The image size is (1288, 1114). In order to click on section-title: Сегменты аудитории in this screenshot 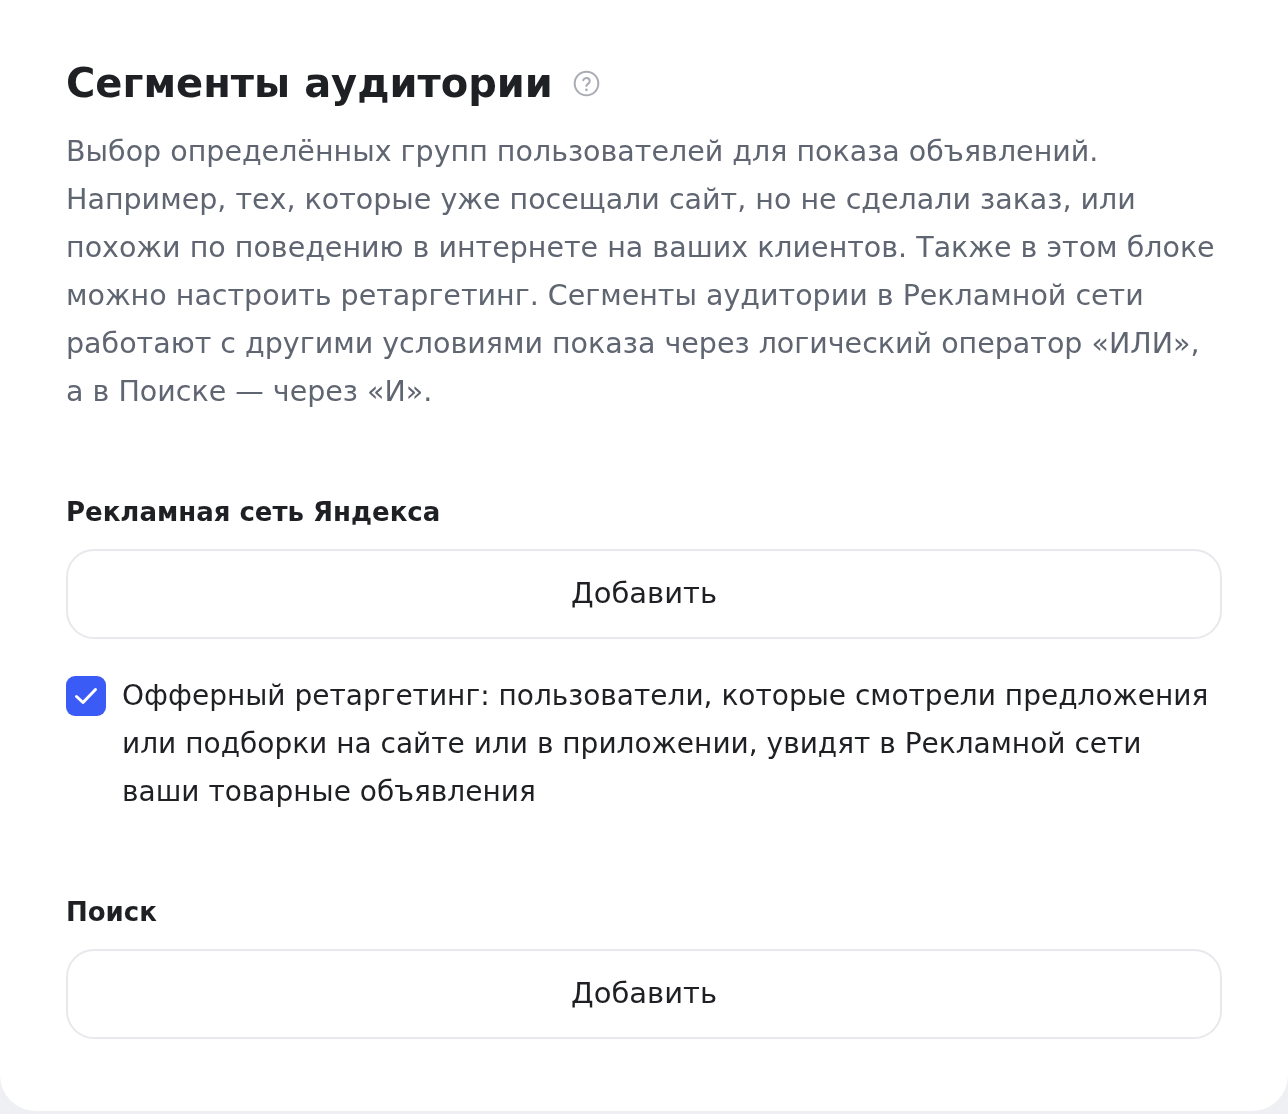, I will do `click(309, 83)`.